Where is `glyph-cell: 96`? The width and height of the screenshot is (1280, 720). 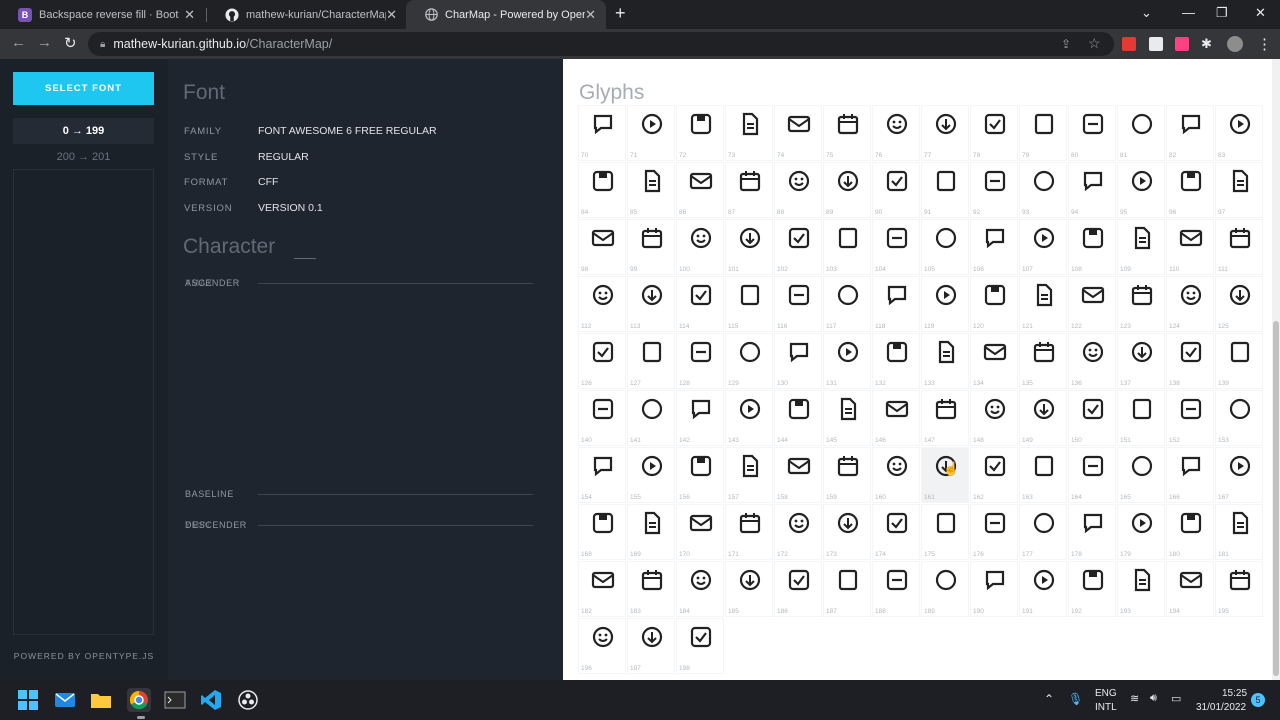 glyph-cell: 96 is located at coordinates (1190, 190).